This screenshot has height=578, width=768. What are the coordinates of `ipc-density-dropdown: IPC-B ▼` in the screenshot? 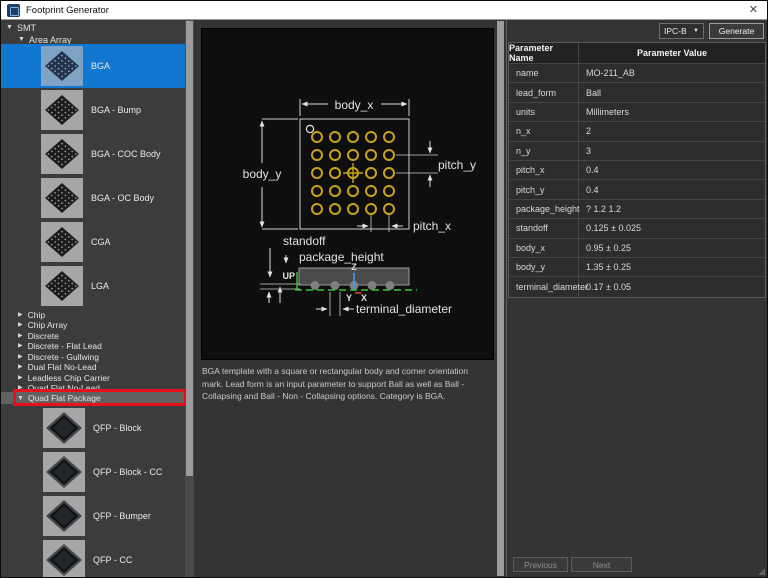 It's located at (681, 31).